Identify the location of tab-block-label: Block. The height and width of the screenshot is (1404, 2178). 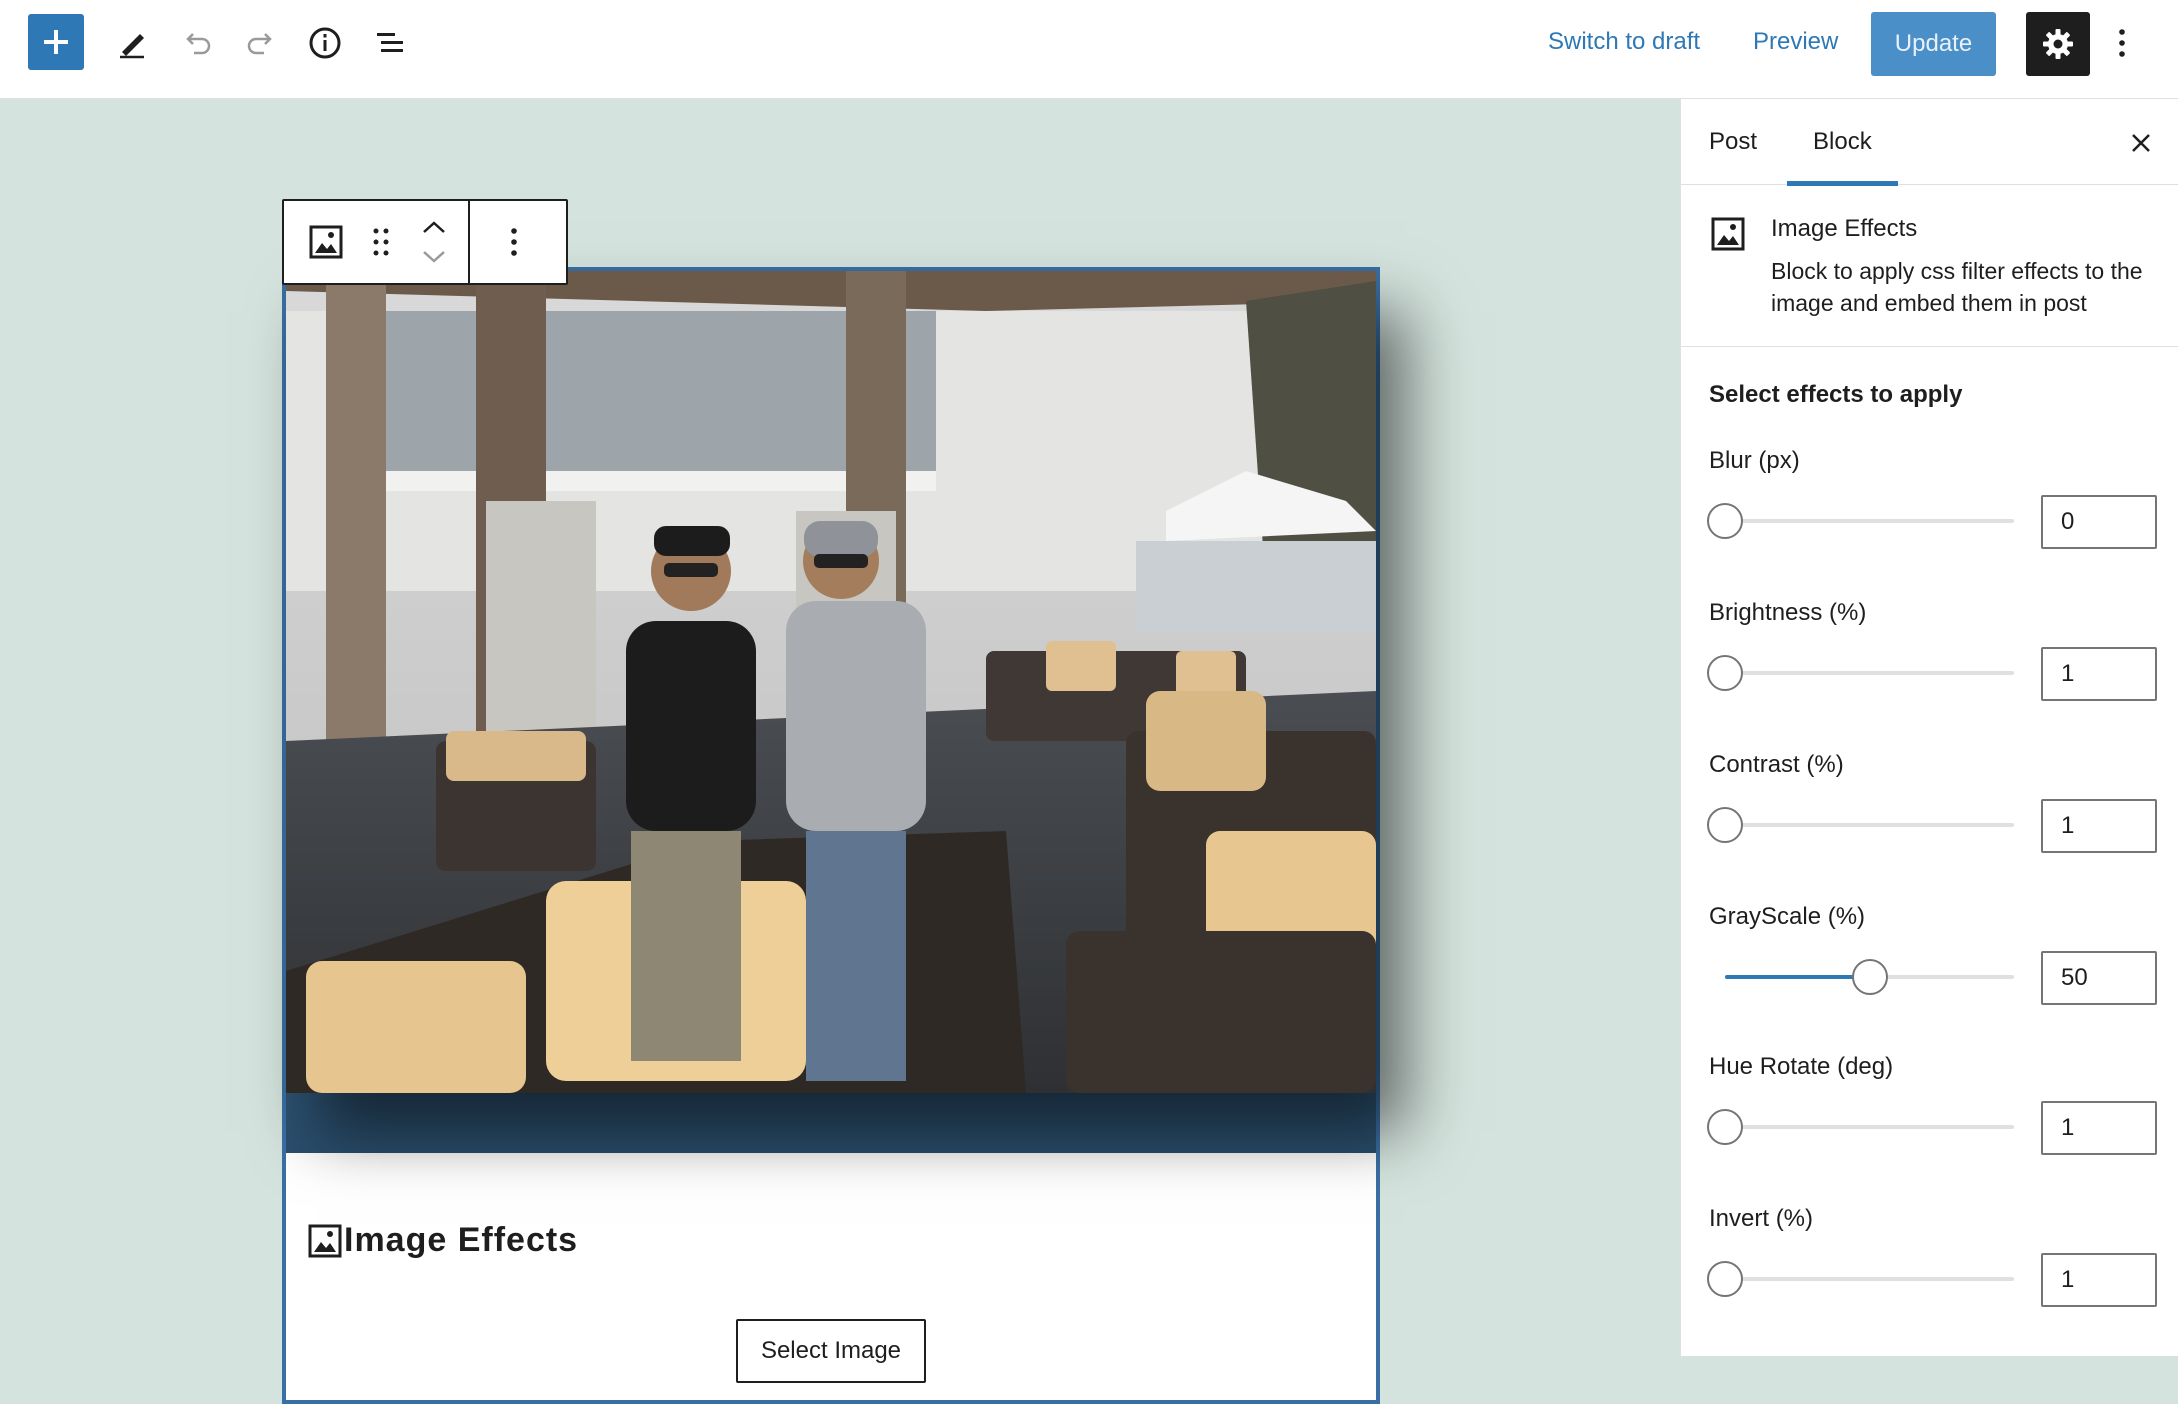
(1842, 141).